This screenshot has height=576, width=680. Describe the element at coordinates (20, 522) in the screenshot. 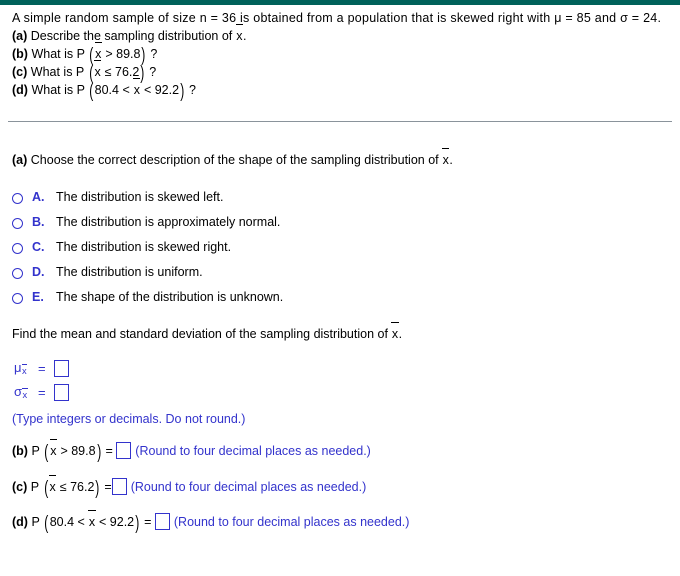

I see `answer-d-label: (d)` at that location.